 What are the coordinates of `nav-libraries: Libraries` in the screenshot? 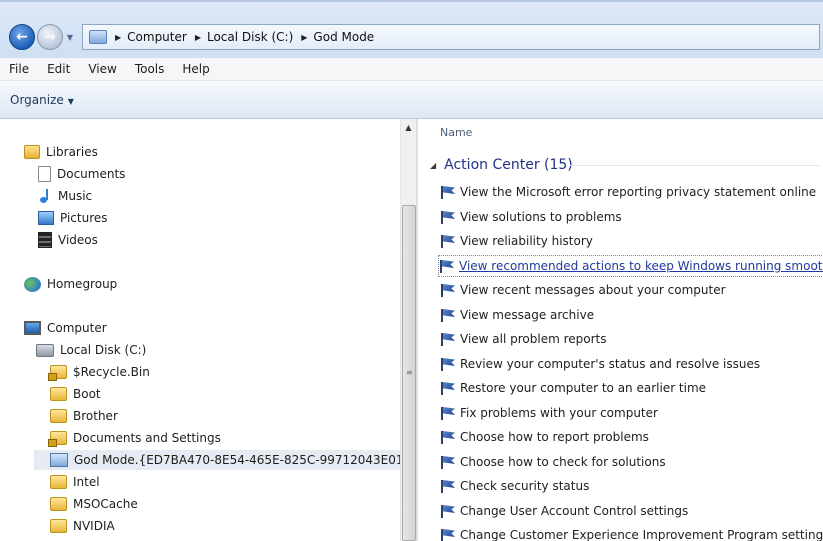 It's located at (61, 152).